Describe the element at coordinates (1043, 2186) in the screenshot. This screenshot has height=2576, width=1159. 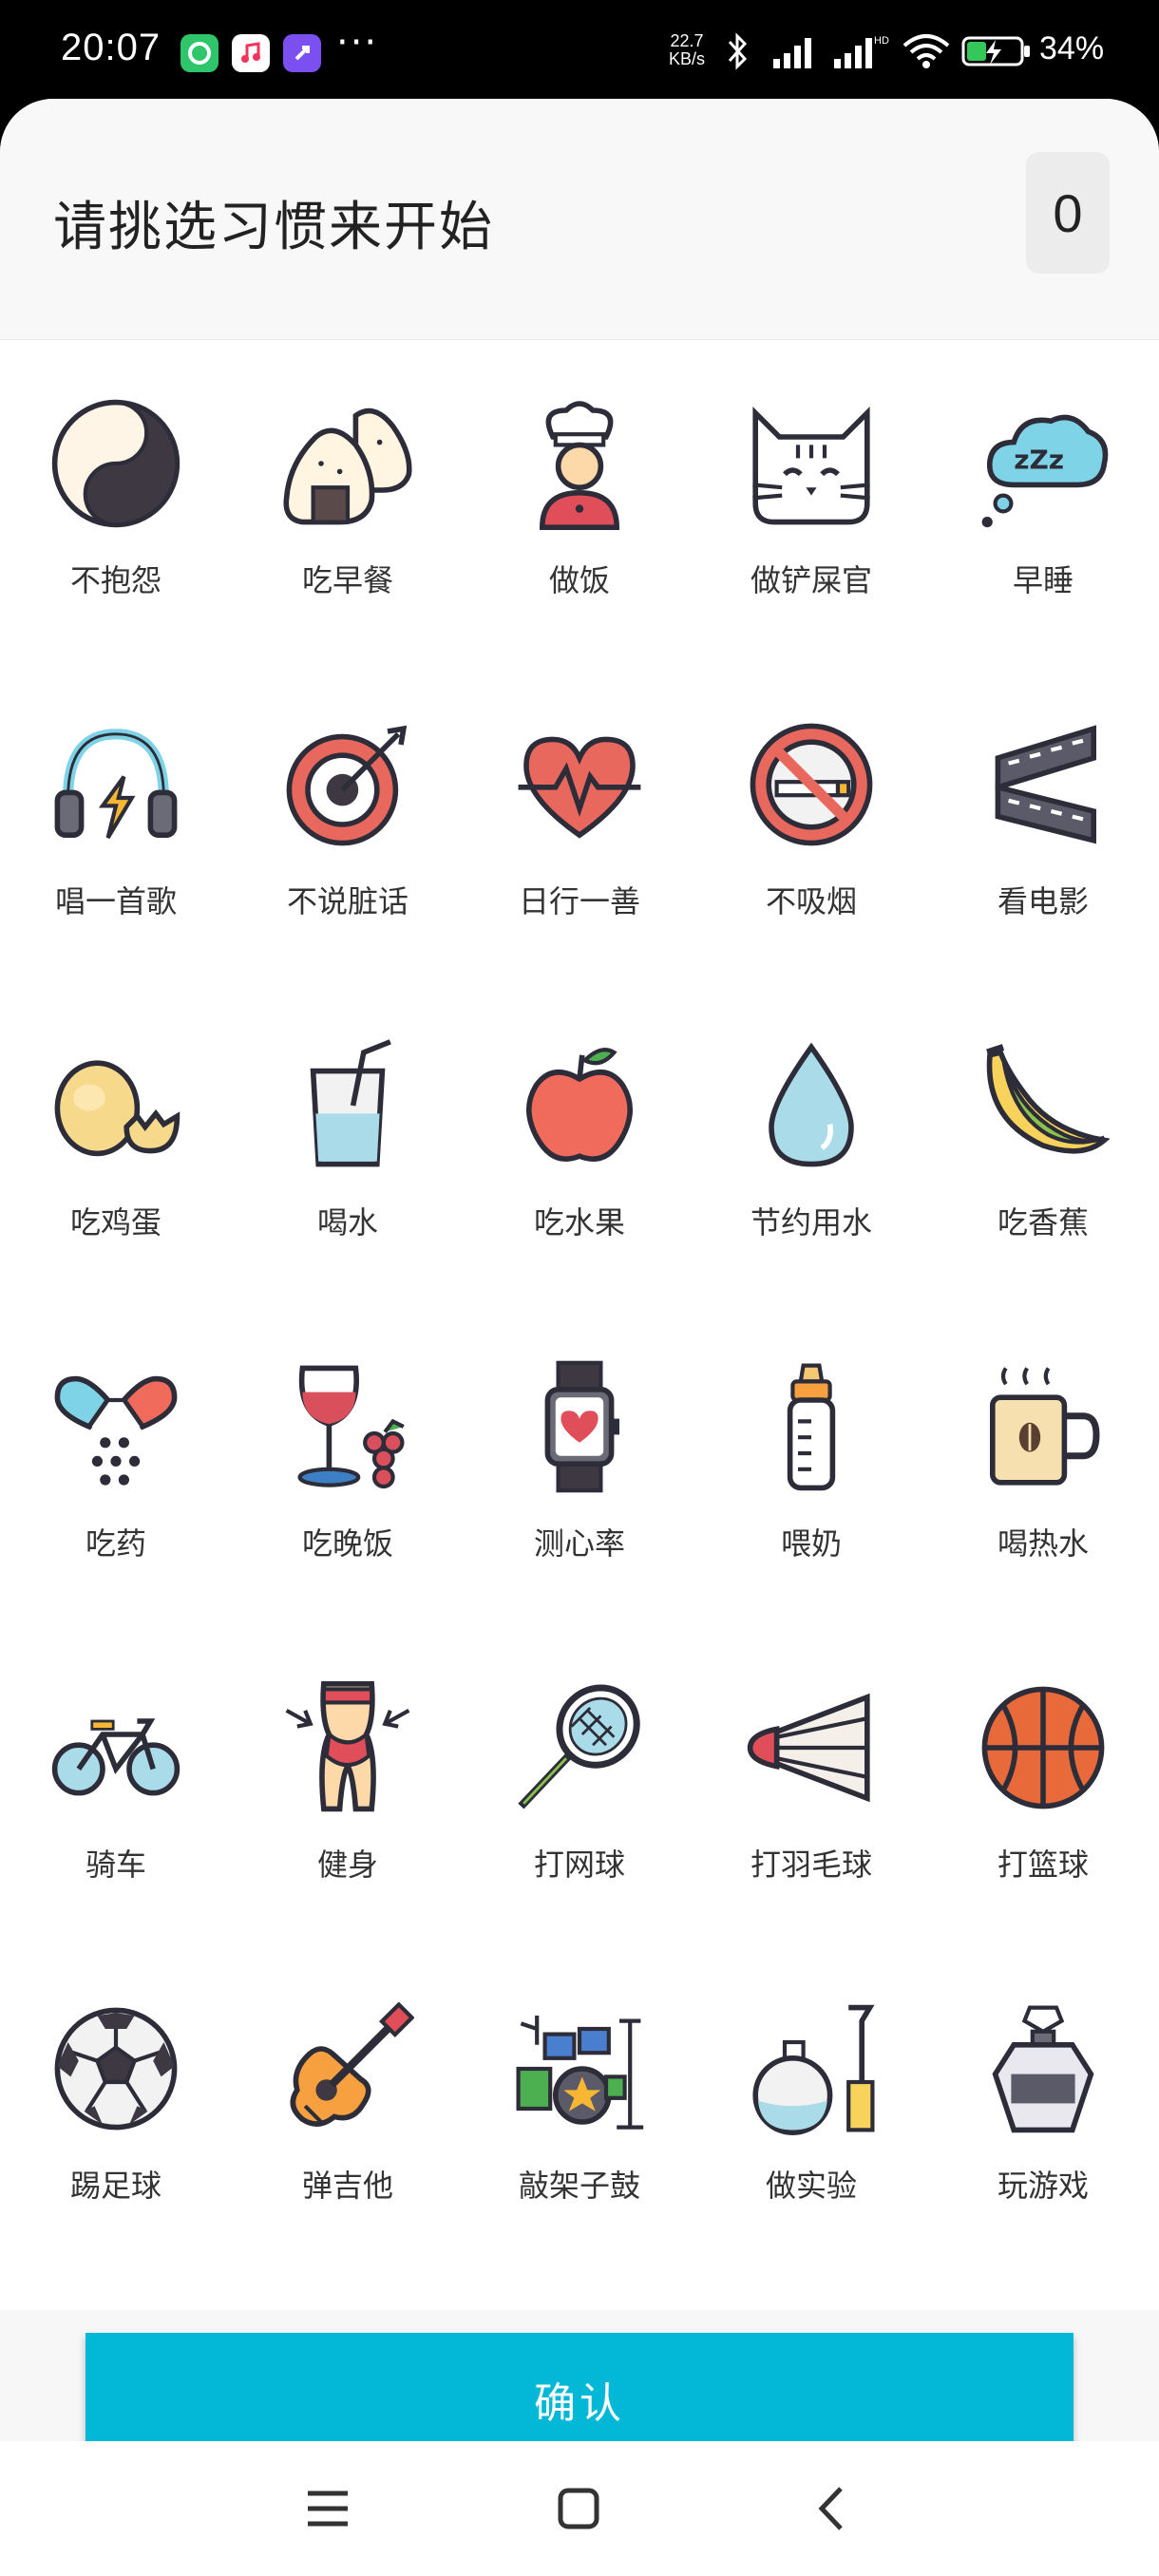
I see `habit-label: 玩游戏` at that location.